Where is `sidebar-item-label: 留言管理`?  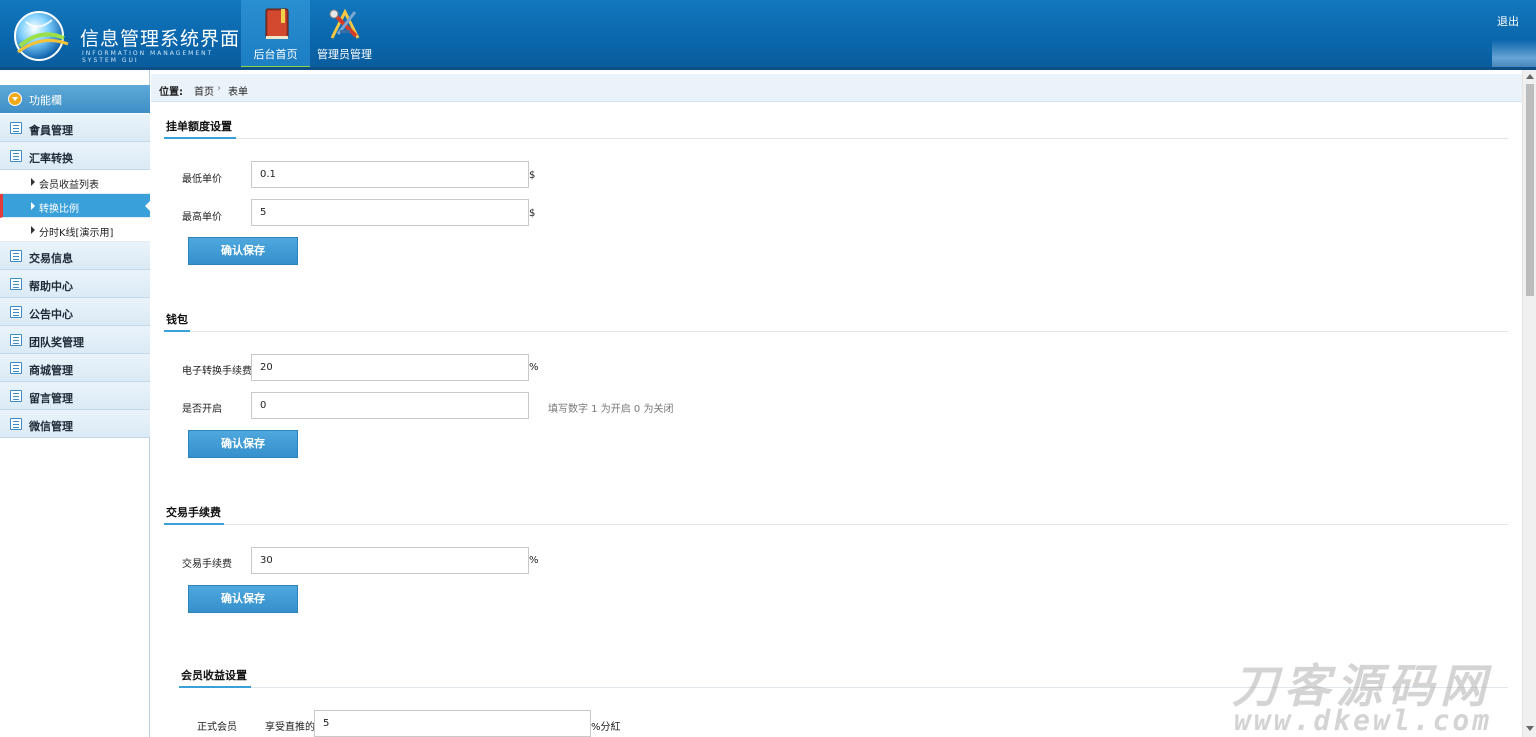 sidebar-item-label: 留言管理 is located at coordinates (51, 398).